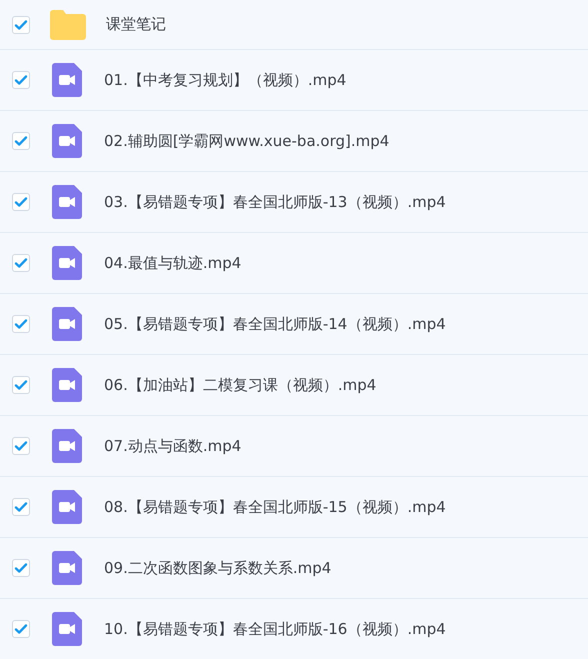  What do you see at coordinates (136, 24) in the screenshot?
I see `file-name: 课堂笔记` at bounding box center [136, 24].